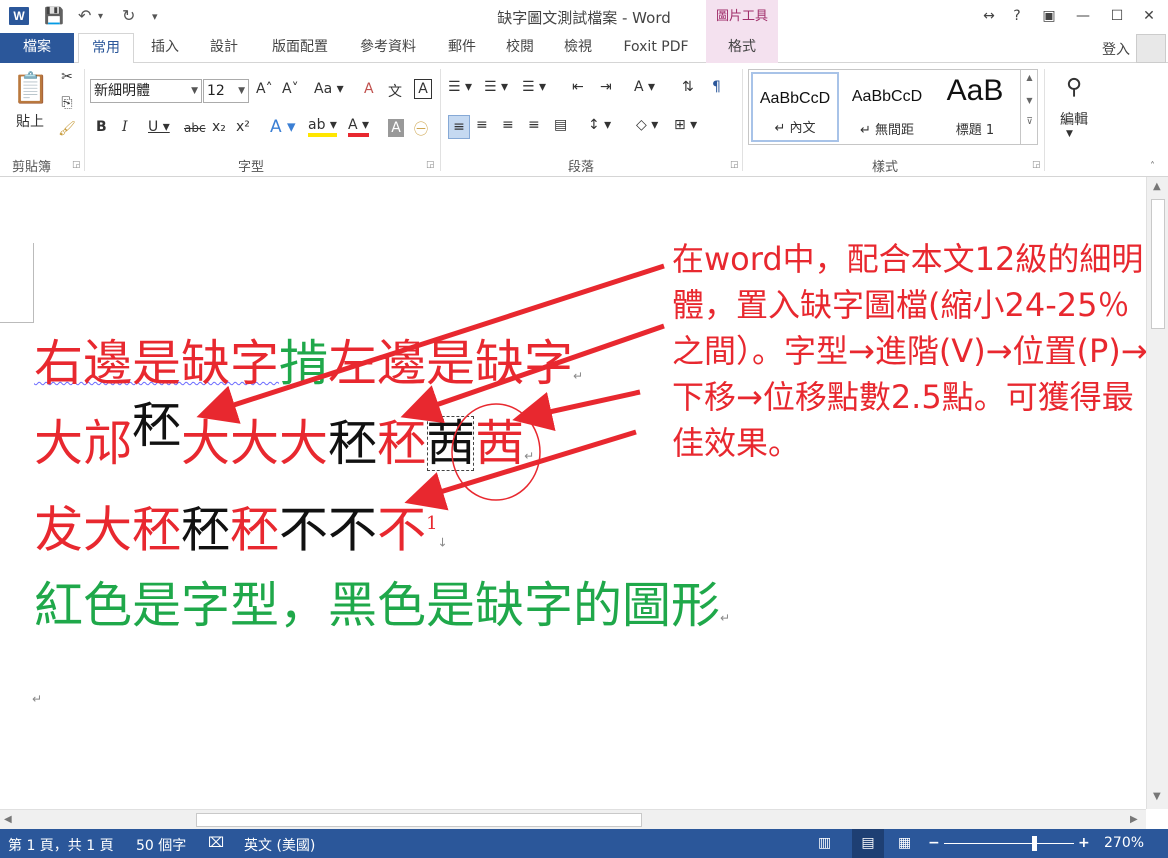 This screenshot has height=858, width=1168. I want to click on style-heading-1: AaB 標題 1, so click(975, 107).